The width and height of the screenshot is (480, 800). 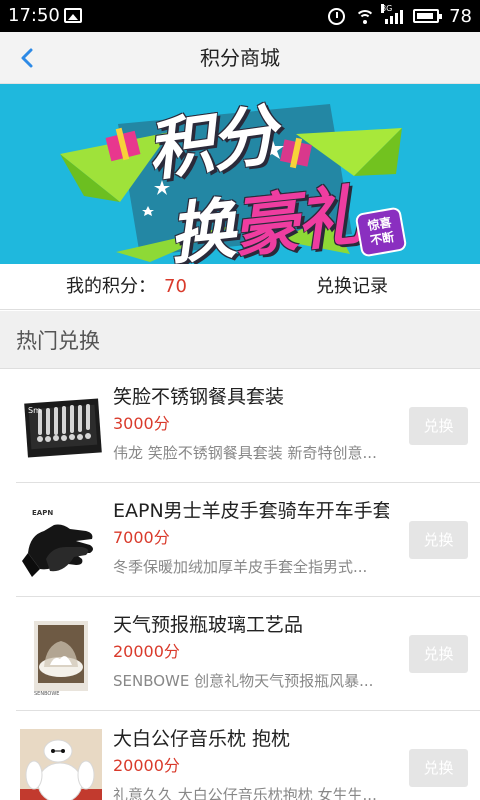 What do you see at coordinates (251, 511) in the screenshot?
I see `item-name: EAPN男士羊皮手套骑车开车手套` at bounding box center [251, 511].